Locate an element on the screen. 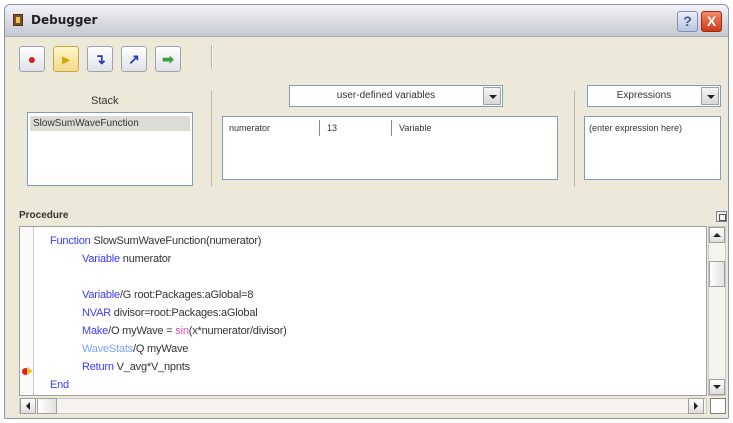 The height and width of the screenshot is (423, 733). expr-divider is located at coordinates (575, 139).